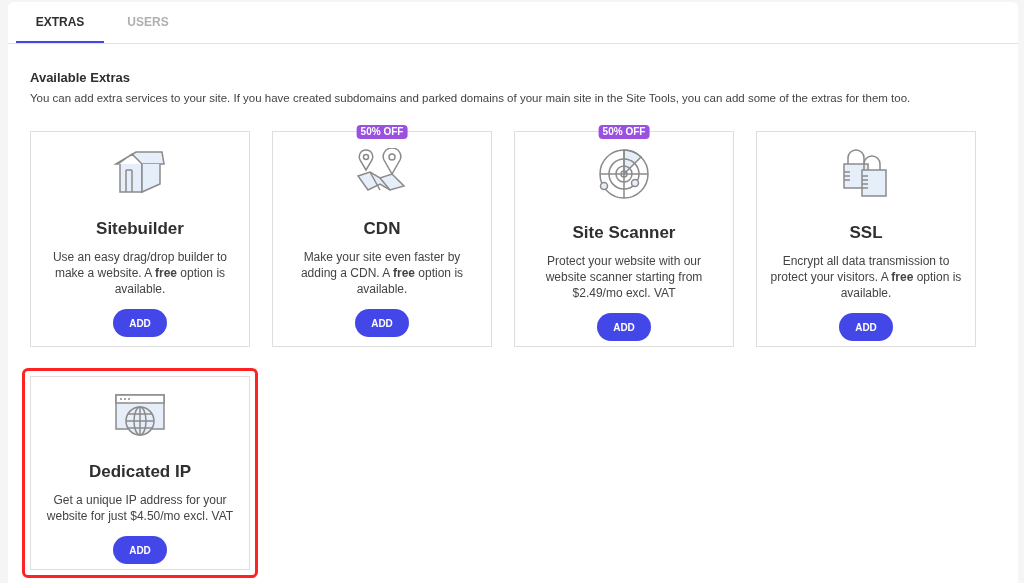  Describe the element at coordinates (866, 277) in the screenshot. I see `card-description: Encrypt all data transmission to protect your visitors. A free option is available.` at that location.